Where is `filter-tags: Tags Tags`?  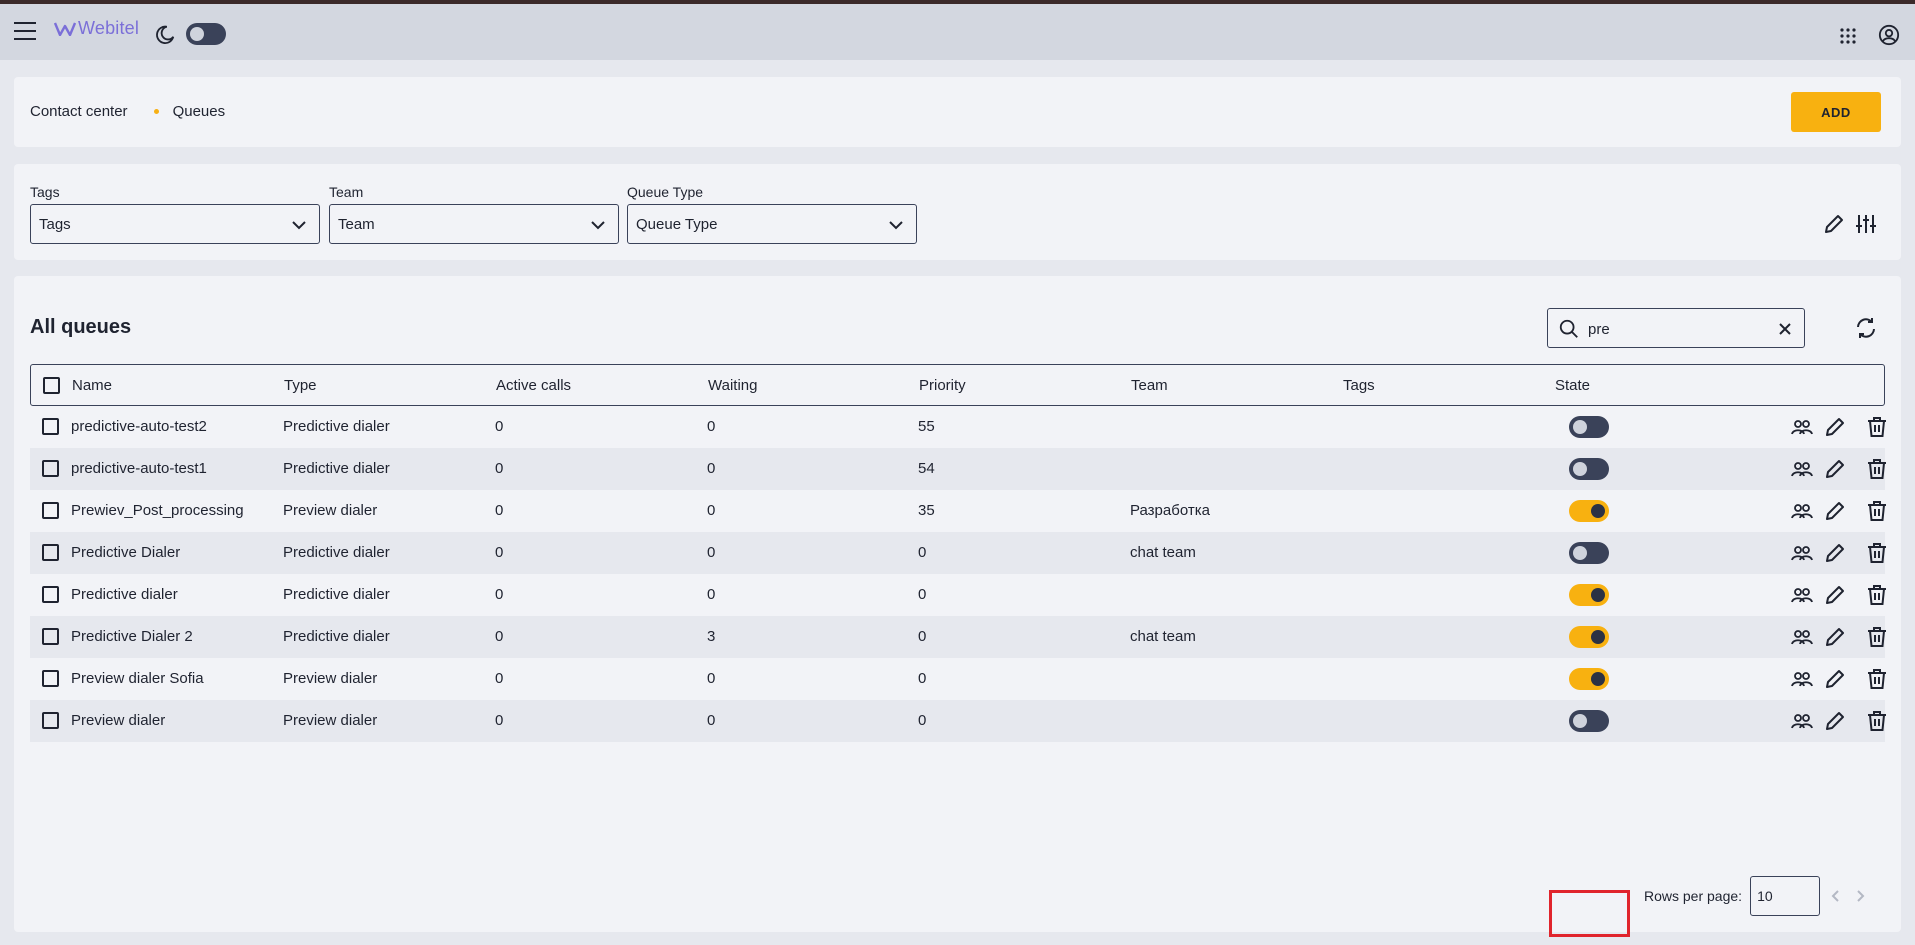
filter-tags: Tags Tags is located at coordinates (175, 213).